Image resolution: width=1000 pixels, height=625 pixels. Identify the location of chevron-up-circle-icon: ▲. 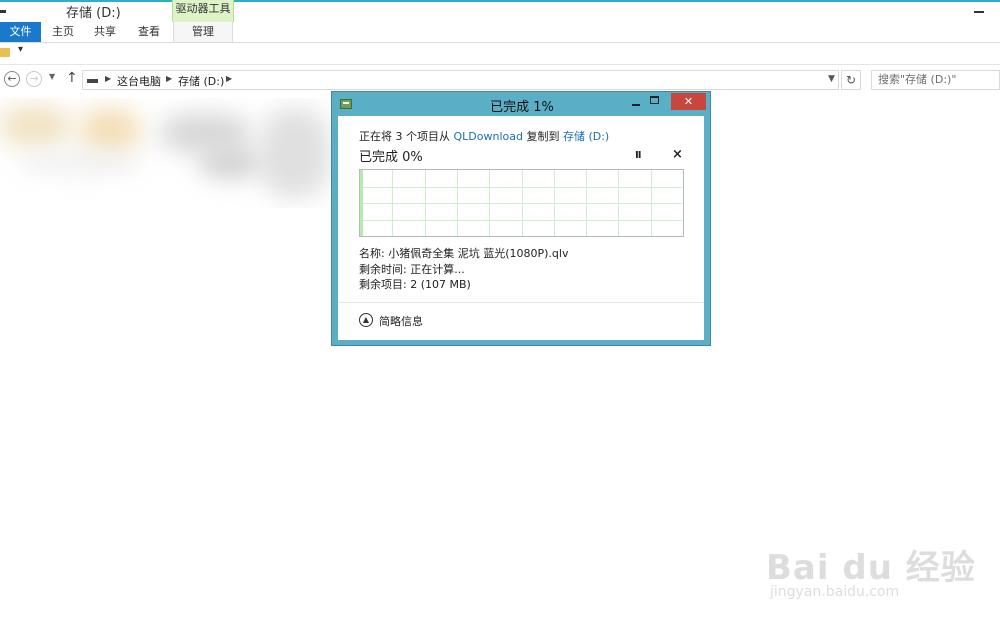
(366, 320).